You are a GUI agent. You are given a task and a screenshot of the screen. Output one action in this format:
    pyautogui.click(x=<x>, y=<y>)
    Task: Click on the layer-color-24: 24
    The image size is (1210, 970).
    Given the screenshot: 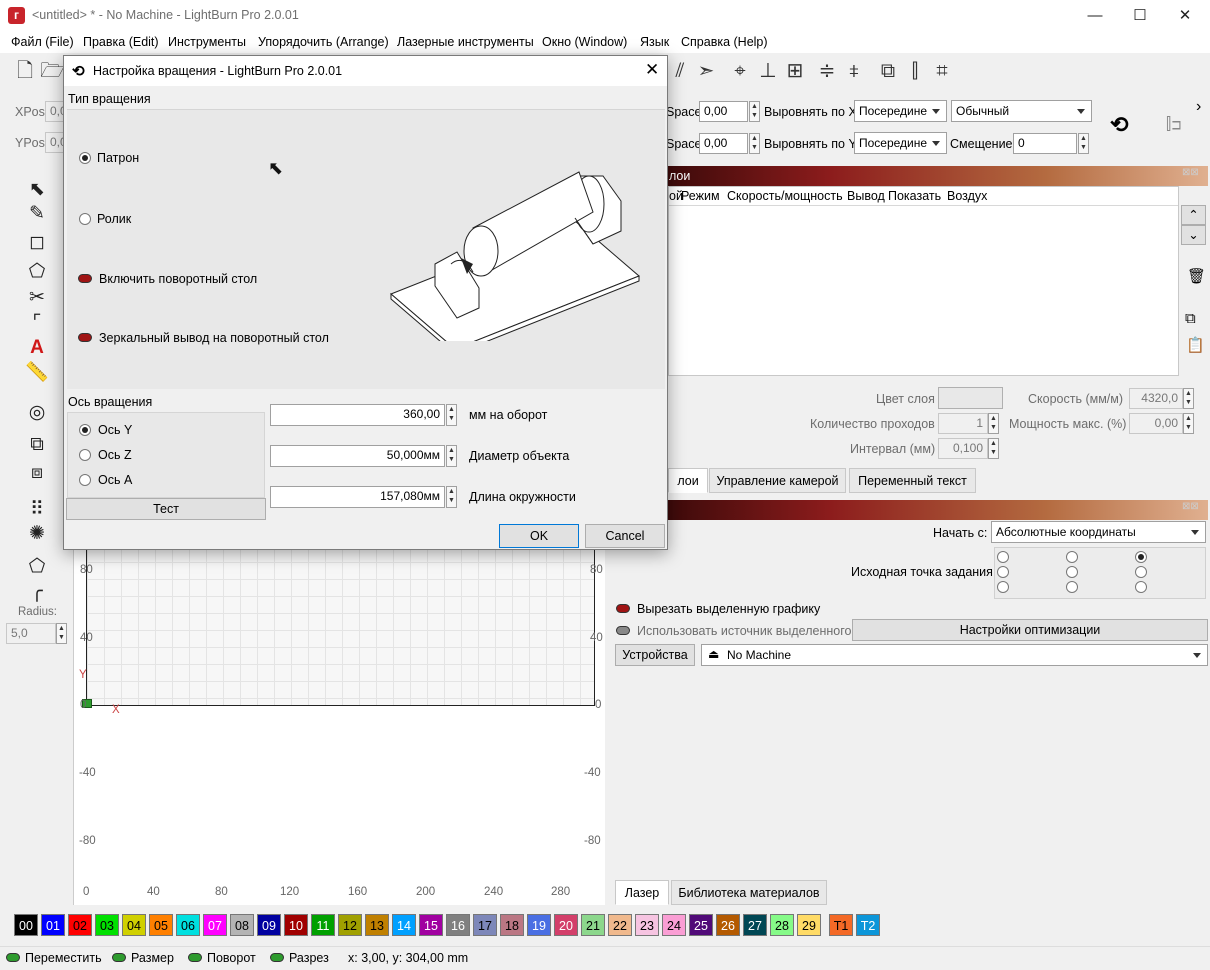 What is the action you would take?
    pyautogui.click(x=674, y=925)
    